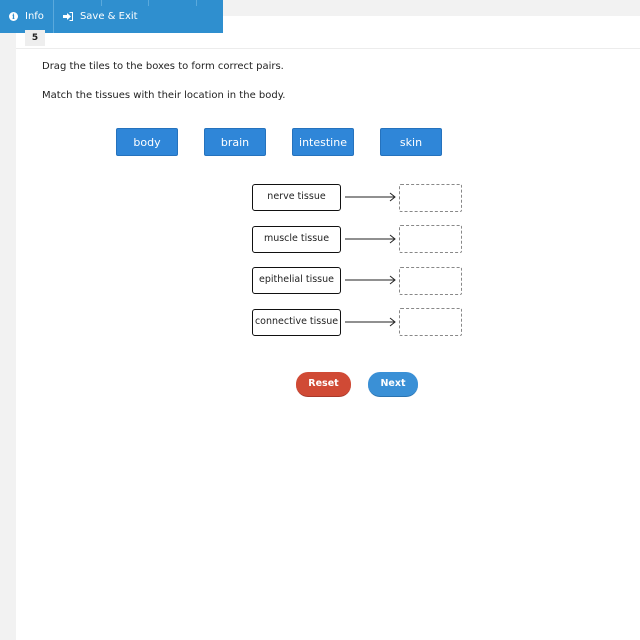 This screenshot has width=640, height=640. Describe the element at coordinates (328, 48) in the screenshot. I see `header-divider` at that location.